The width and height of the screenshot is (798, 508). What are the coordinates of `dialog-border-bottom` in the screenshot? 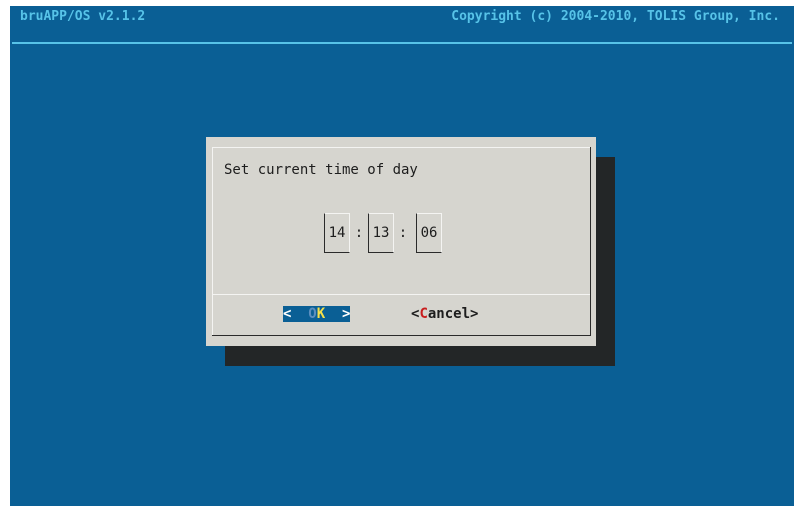 It's located at (401, 335).